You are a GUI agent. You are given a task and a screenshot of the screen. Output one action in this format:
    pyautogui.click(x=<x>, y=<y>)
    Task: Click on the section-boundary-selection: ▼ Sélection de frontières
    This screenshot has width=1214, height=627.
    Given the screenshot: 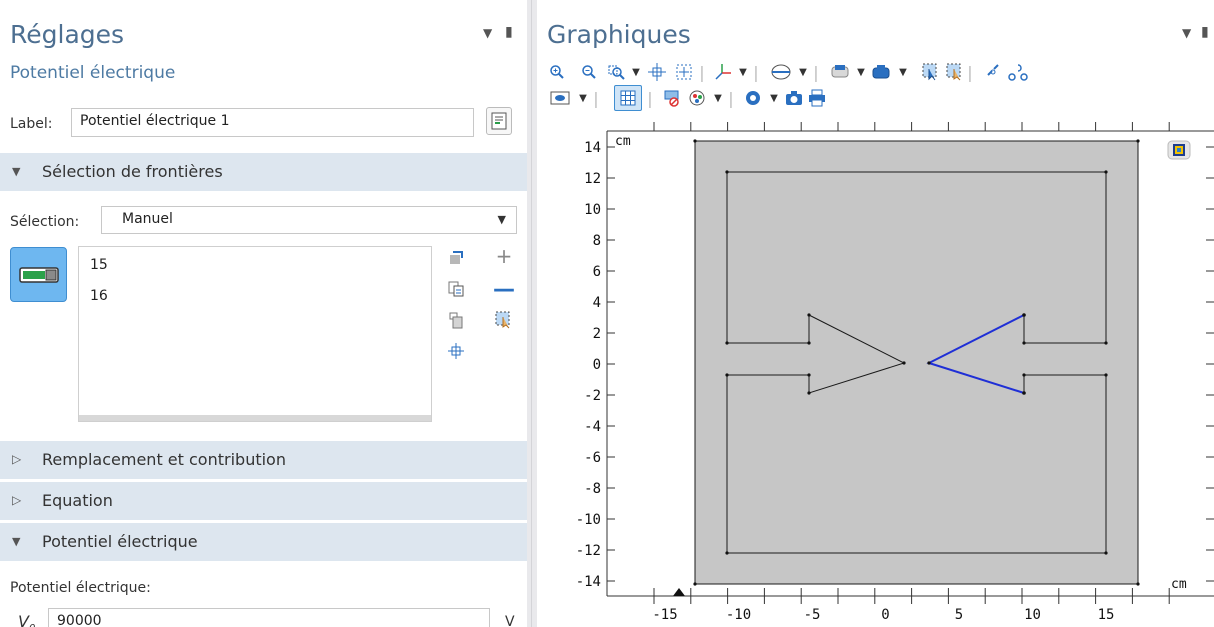 What is the action you would take?
    pyautogui.click(x=263, y=172)
    